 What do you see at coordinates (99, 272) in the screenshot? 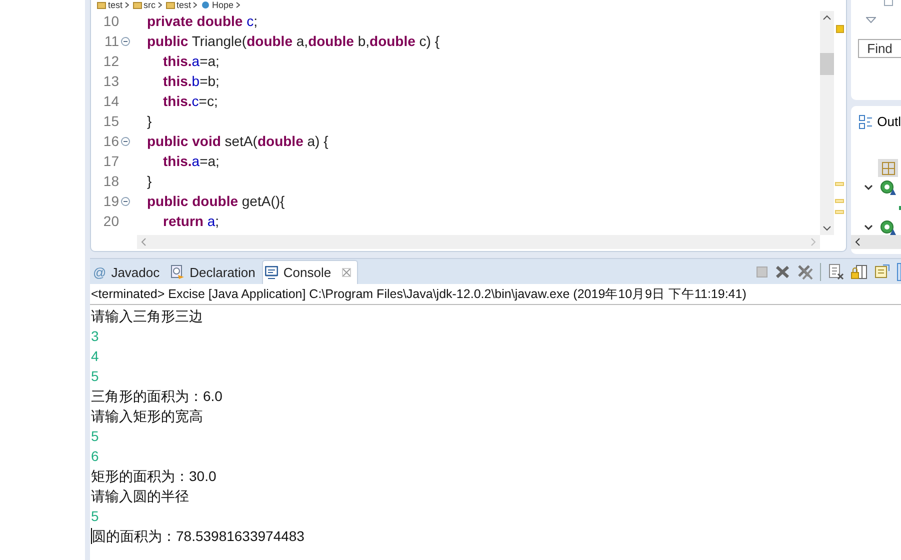
I see `at-sign-icon: @` at bounding box center [99, 272].